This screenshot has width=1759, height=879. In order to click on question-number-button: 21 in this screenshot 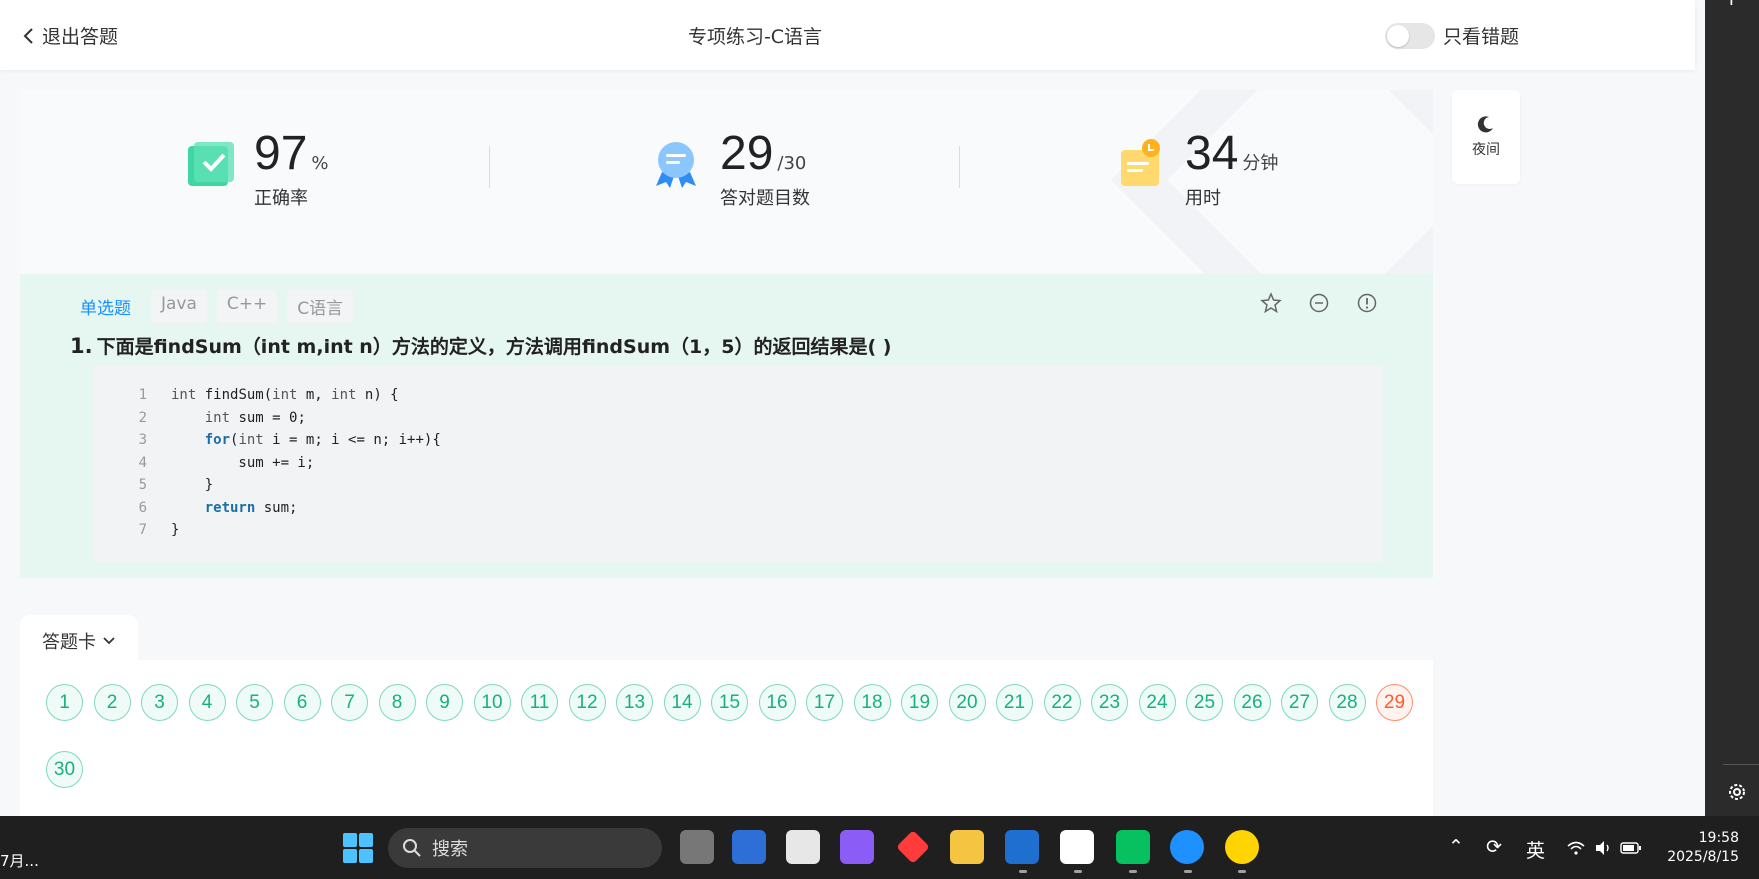, I will do `click(1014, 702)`.